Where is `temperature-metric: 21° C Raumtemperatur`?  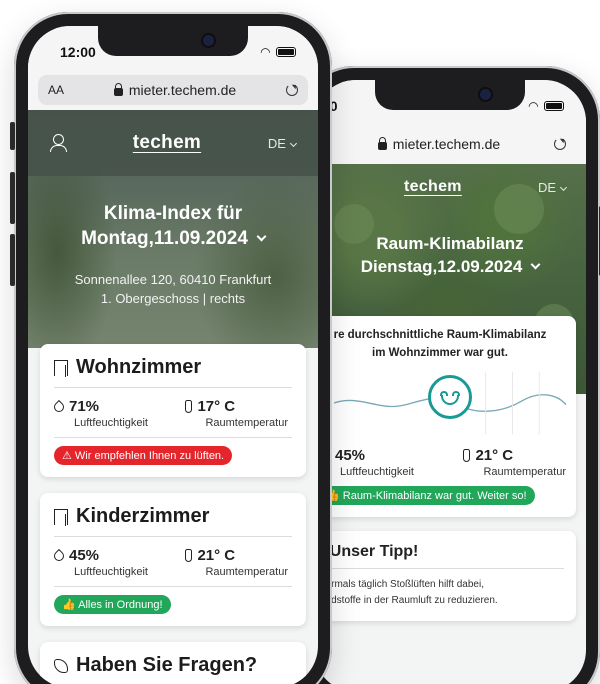
temperature-metric: 21° C Raumtemperatur is located at coordinates (236, 562).